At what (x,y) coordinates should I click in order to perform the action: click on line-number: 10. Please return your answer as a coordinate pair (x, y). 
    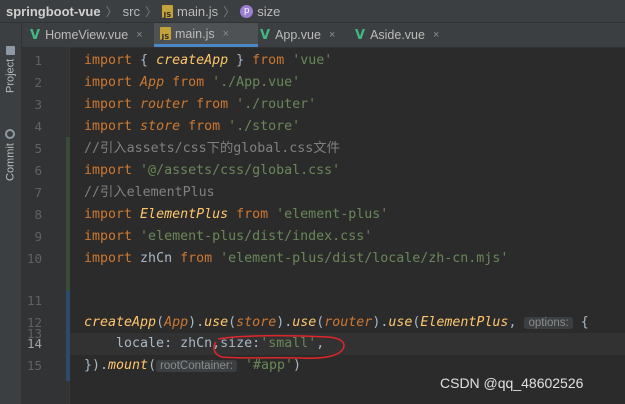
    Looking at the image, I should click on (34, 258).